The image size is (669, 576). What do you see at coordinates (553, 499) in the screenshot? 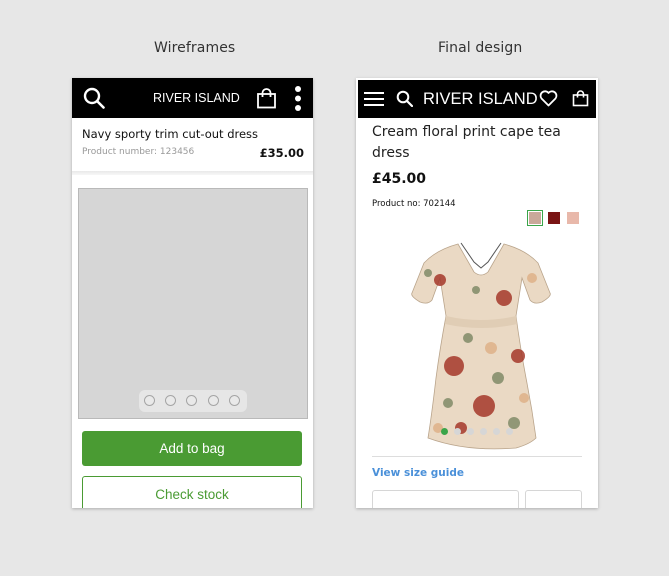
I see `quantity-select` at bounding box center [553, 499].